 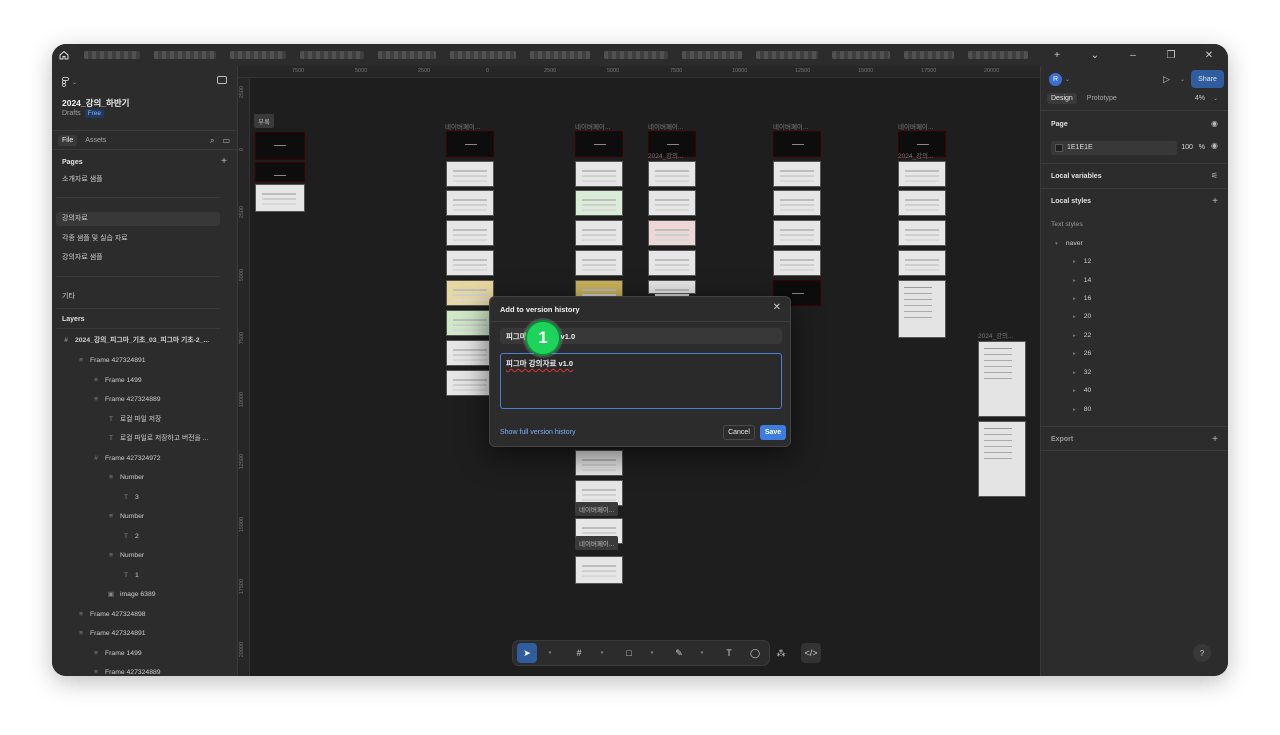 What do you see at coordinates (212, 141) in the screenshot?
I see `search-icon: ⌕` at bounding box center [212, 141].